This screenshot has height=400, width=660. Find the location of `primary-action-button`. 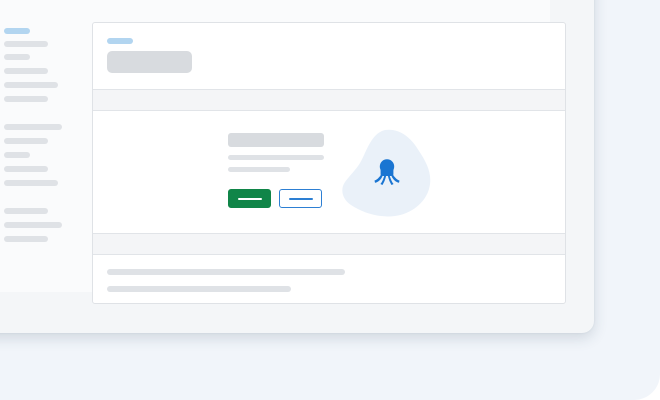

primary-action-button is located at coordinates (249, 198).